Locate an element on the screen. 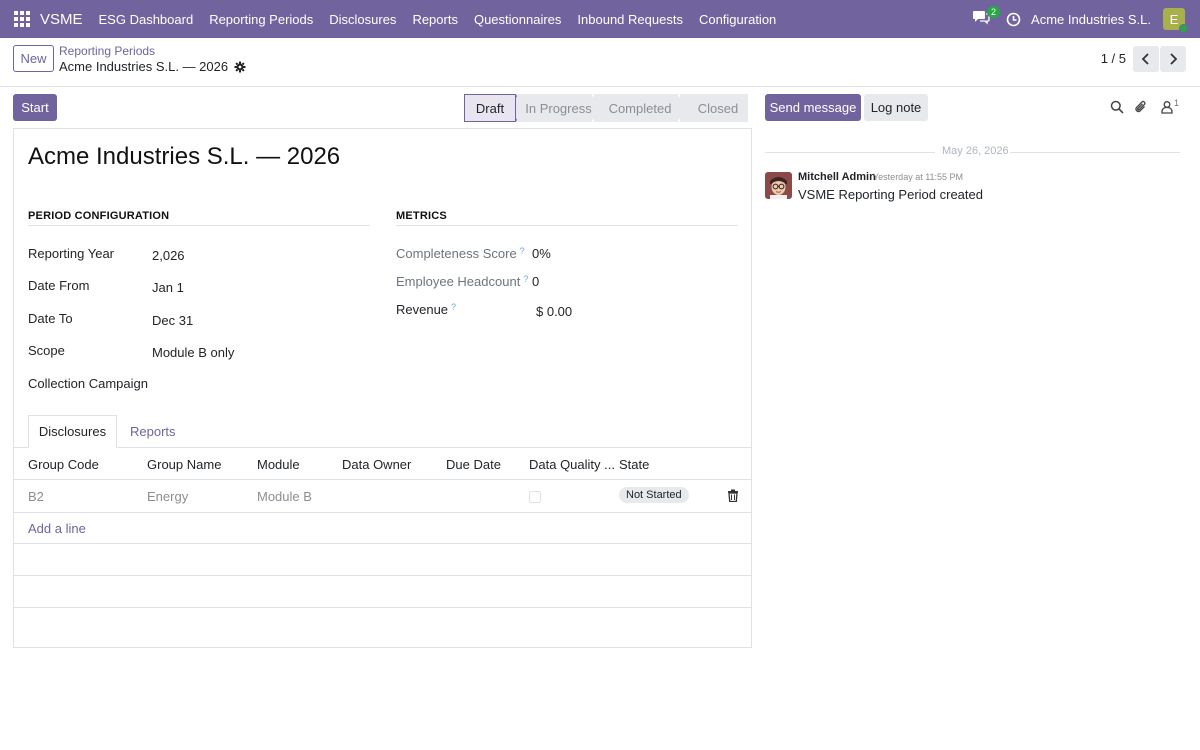 Image resolution: width=1200 pixels, height=750 pixels. user-avatar: E is located at coordinates (1175, 20).